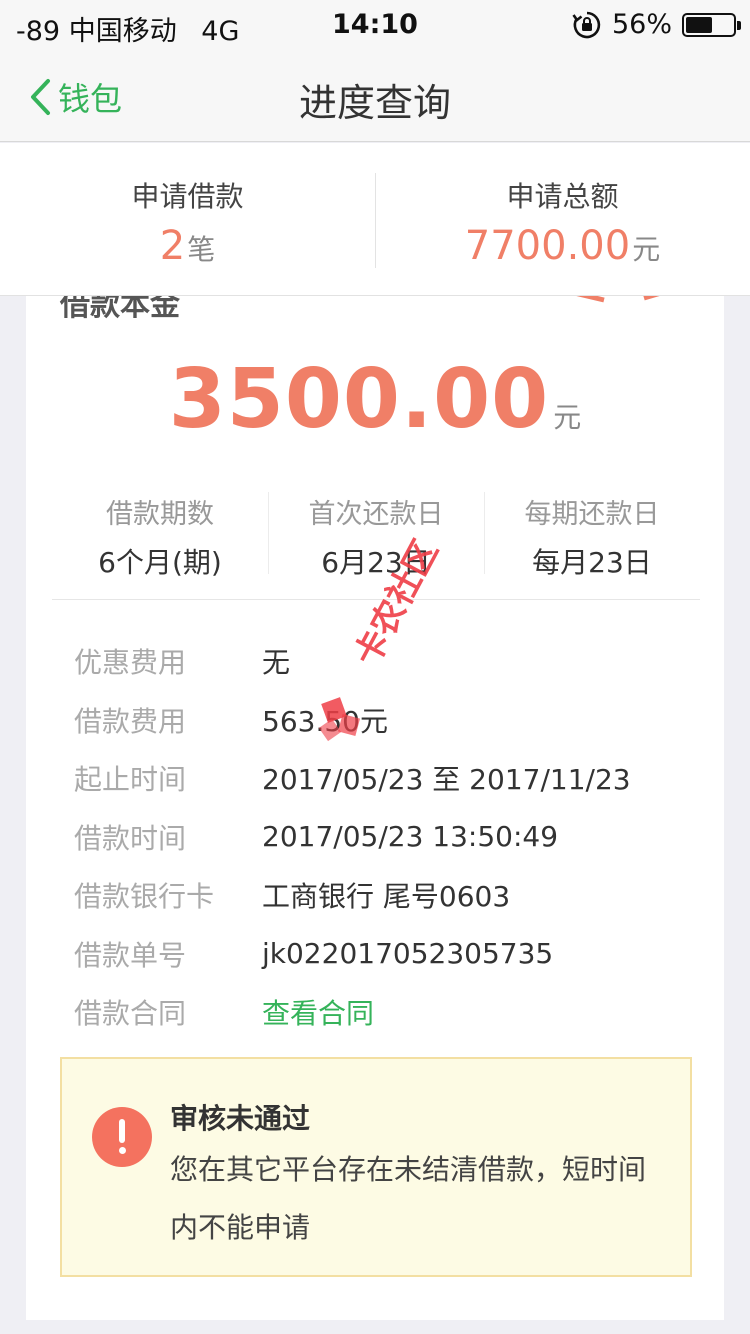 The height and width of the screenshot is (1334, 750). What do you see at coordinates (374, 103) in the screenshot?
I see `page-title: 进度查询` at bounding box center [374, 103].